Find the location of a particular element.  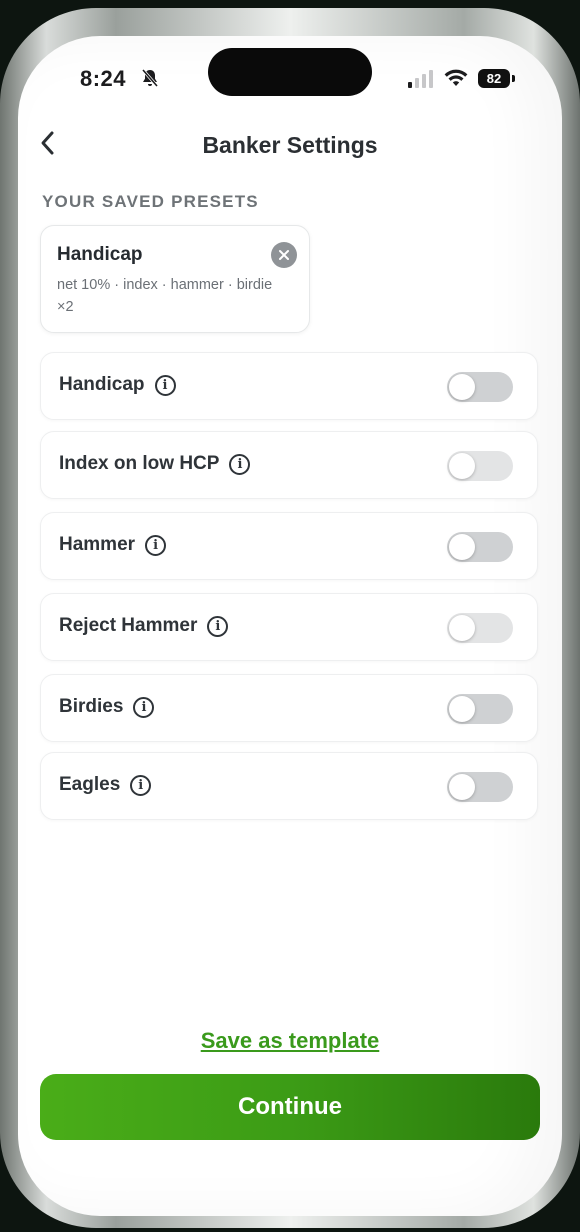

close-icon is located at coordinates (284, 255).